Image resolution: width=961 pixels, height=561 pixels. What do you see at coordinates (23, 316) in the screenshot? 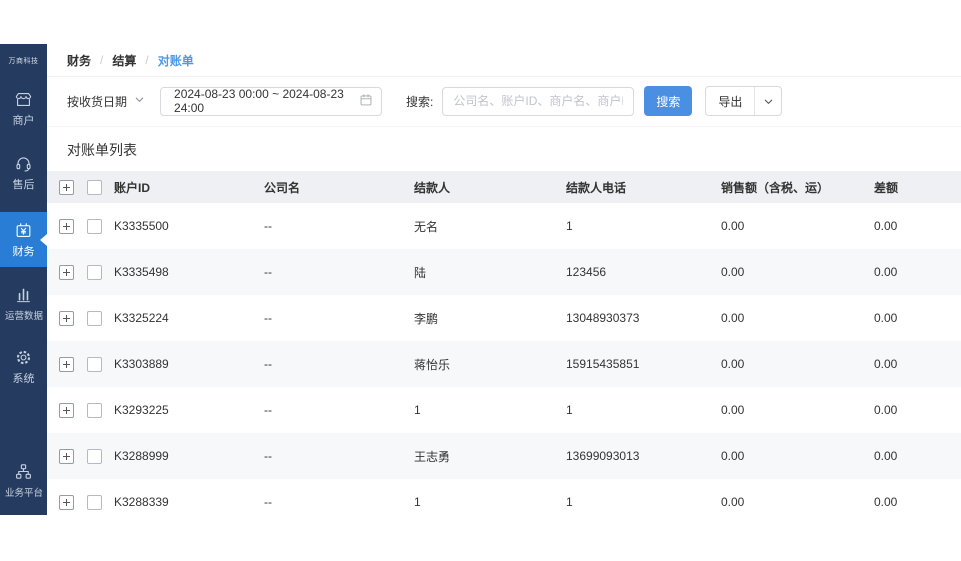
I see `sidebar-item-label: 运营数据` at bounding box center [23, 316].